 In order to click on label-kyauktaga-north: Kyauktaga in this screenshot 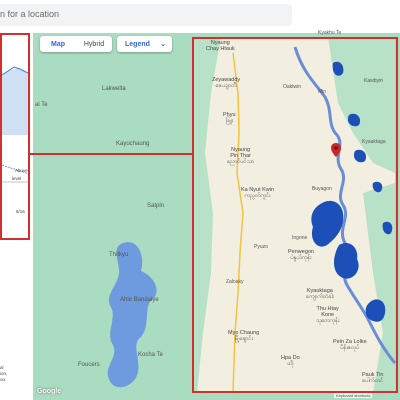, I will do `click(374, 142)`.